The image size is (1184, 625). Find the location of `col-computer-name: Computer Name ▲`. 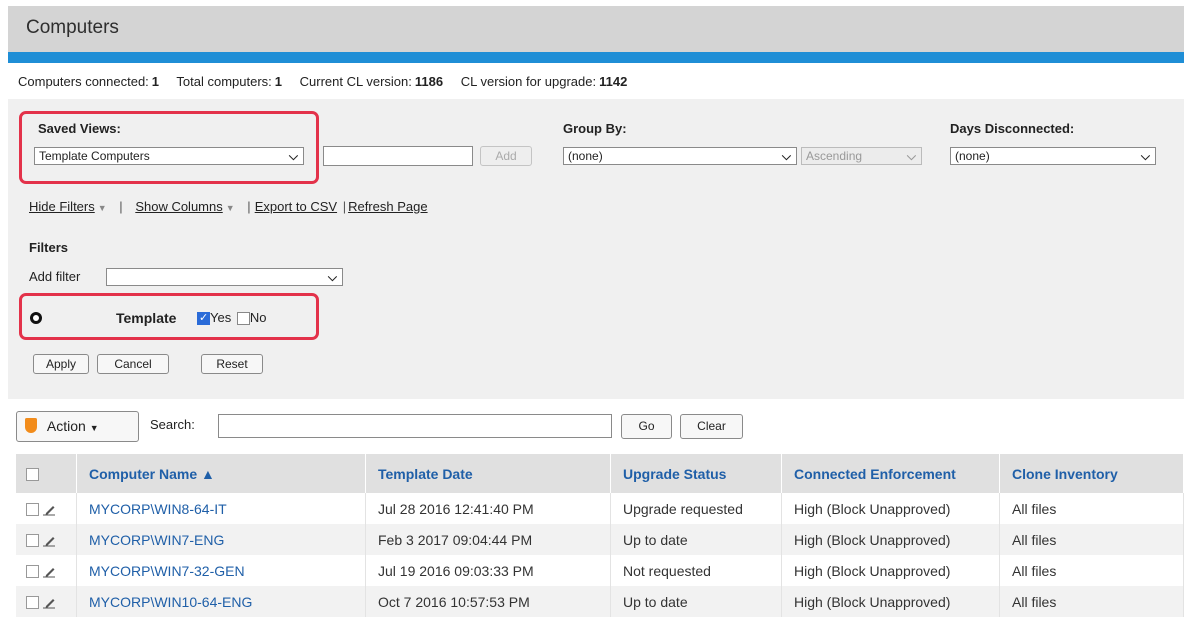

col-computer-name: Computer Name ▲ is located at coordinates (221, 473).